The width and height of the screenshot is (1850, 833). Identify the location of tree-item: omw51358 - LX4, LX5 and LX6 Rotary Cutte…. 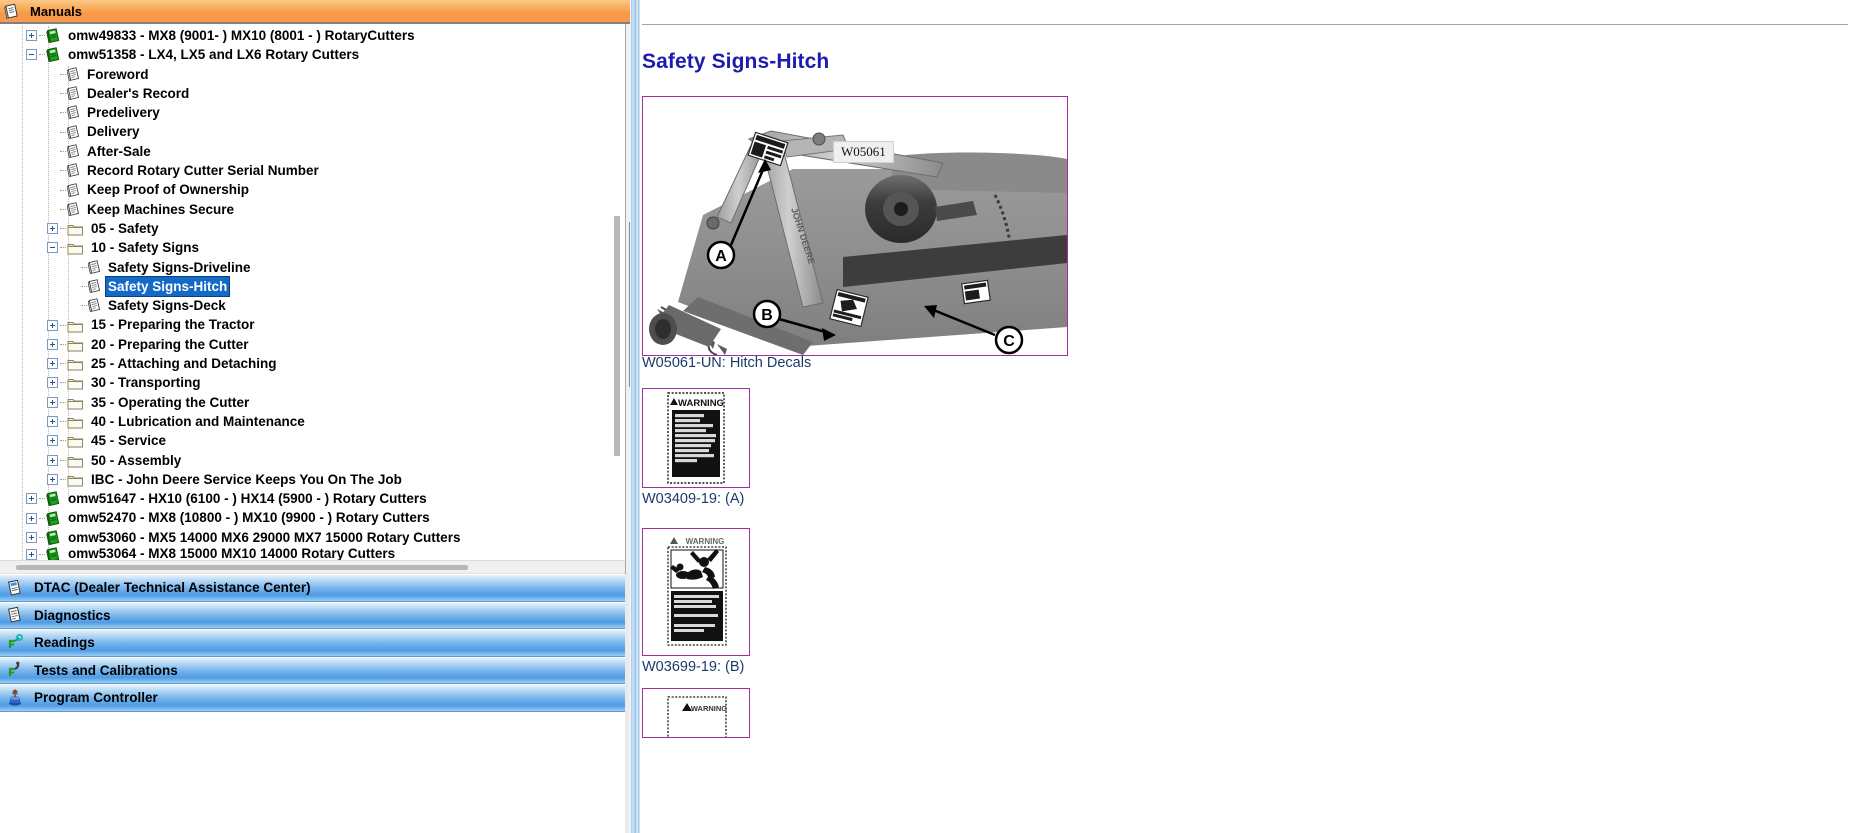
(303, 54).